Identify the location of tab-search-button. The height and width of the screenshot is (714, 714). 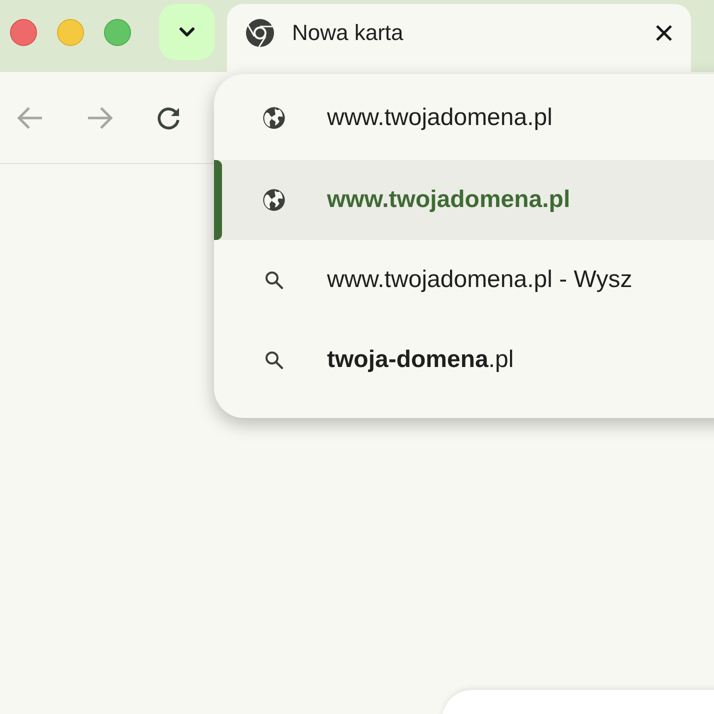
(187, 32).